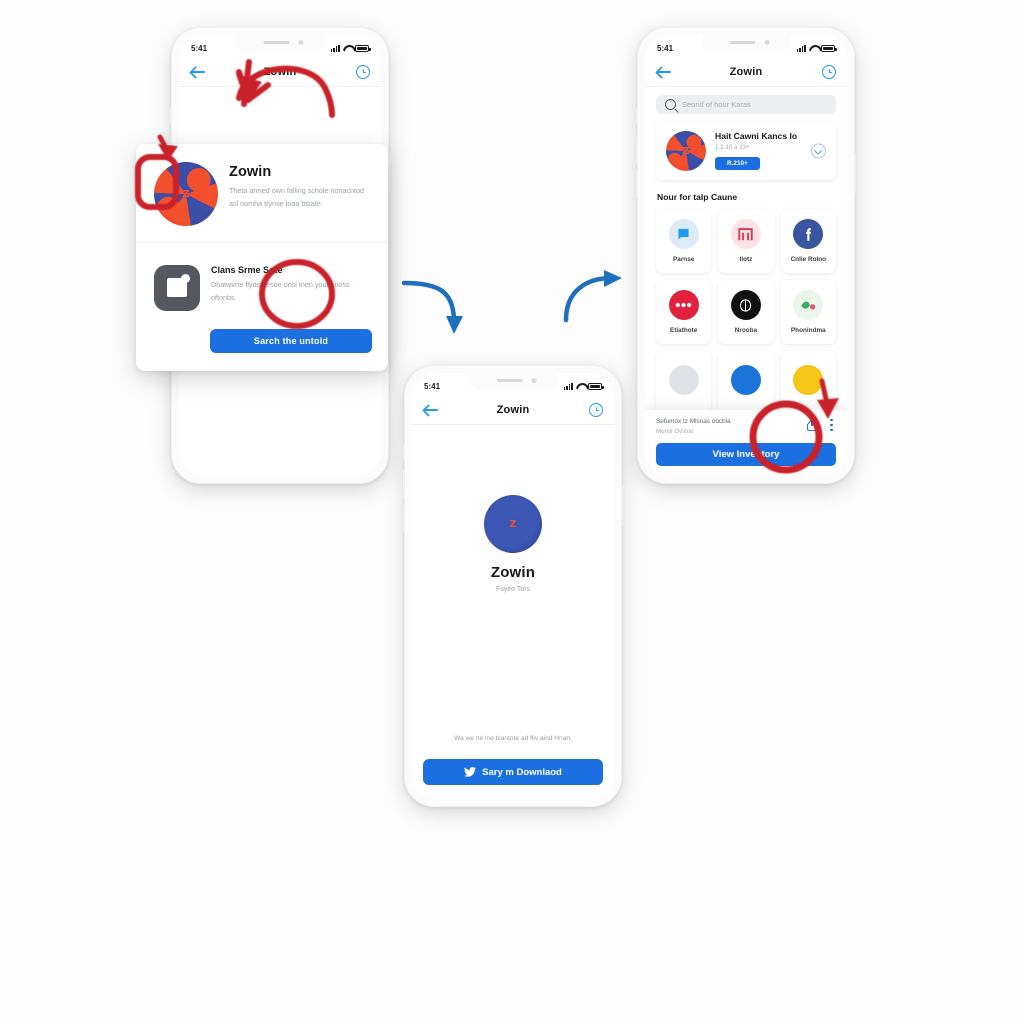 This screenshot has width=1024, height=1024. What do you see at coordinates (363, 72) in the screenshot?
I see `info-circle-icon` at bounding box center [363, 72].